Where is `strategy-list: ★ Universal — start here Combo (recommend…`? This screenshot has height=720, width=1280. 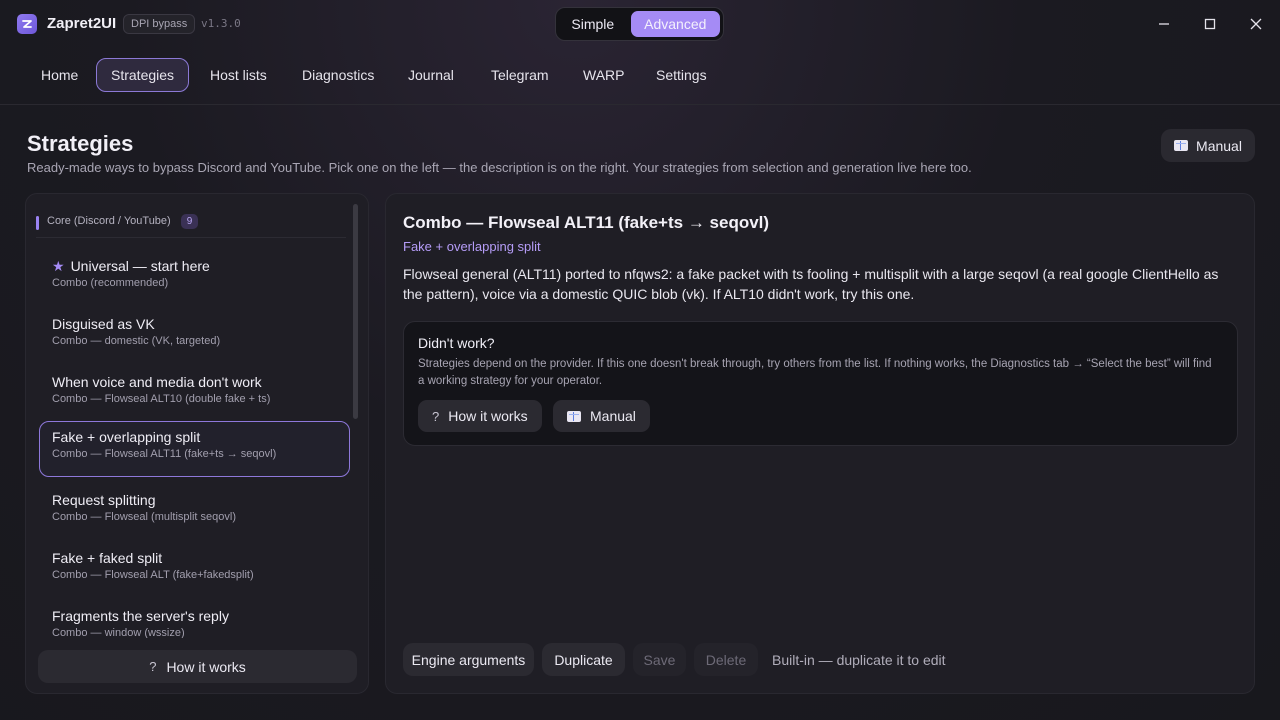
strategy-list: ★ Universal — start here Combo (recommend… is located at coordinates (194, 444).